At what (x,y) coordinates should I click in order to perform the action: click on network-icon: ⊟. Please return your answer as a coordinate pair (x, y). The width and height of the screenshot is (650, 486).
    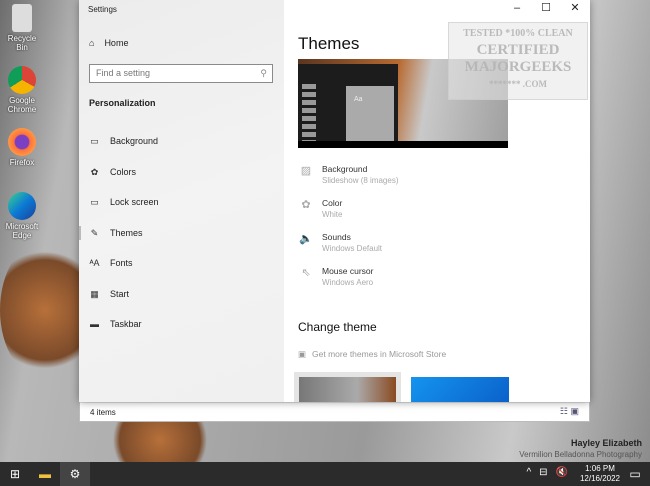
    Looking at the image, I should click on (543, 472).